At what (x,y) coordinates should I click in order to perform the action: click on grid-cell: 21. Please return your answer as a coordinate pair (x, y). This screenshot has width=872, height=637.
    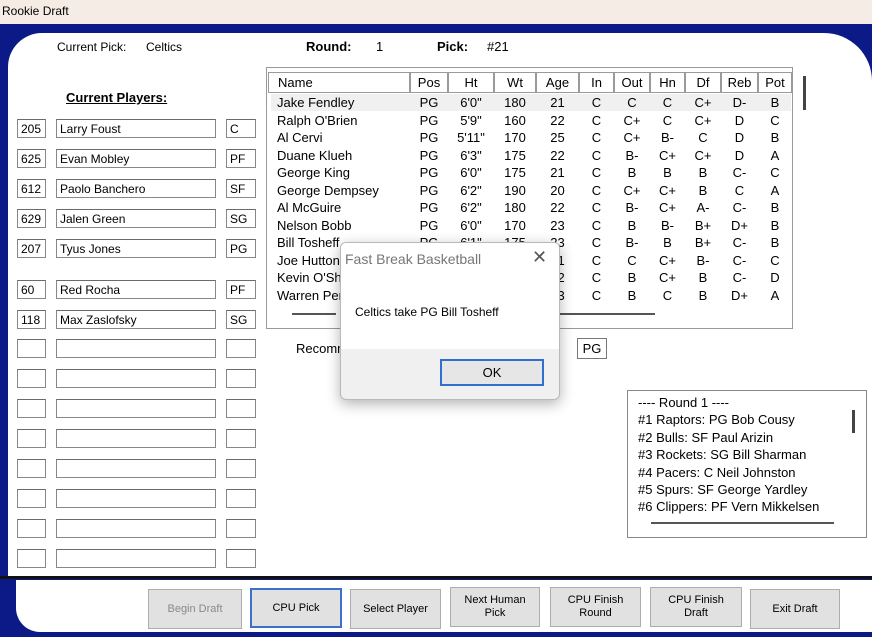
    Looking at the image, I should click on (557, 172).